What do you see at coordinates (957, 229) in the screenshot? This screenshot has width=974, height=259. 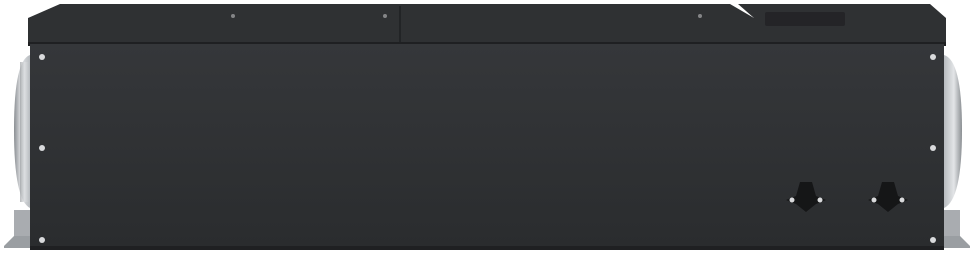 I see `right-mounting-bracket` at bounding box center [957, 229].